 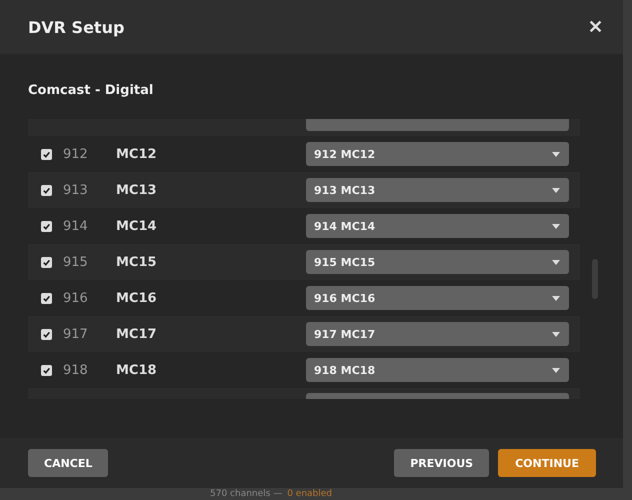 What do you see at coordinates (442, 463) in the screenshot?
I see `previous-button: PREVIOUS` at bounding box center [442, 463].